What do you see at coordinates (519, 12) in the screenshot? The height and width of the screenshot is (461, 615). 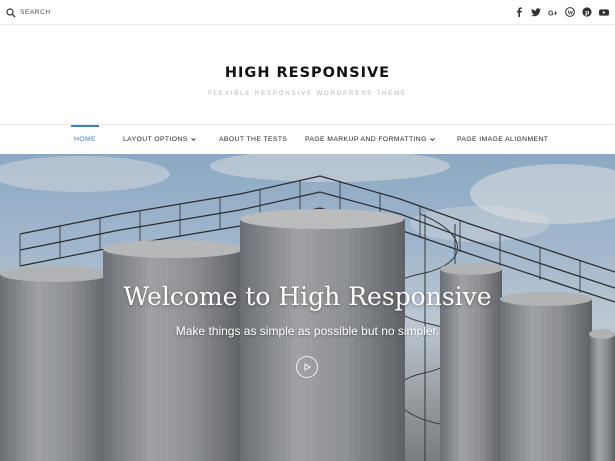 I see `facebook-icon` at bounding box center [519, 12].